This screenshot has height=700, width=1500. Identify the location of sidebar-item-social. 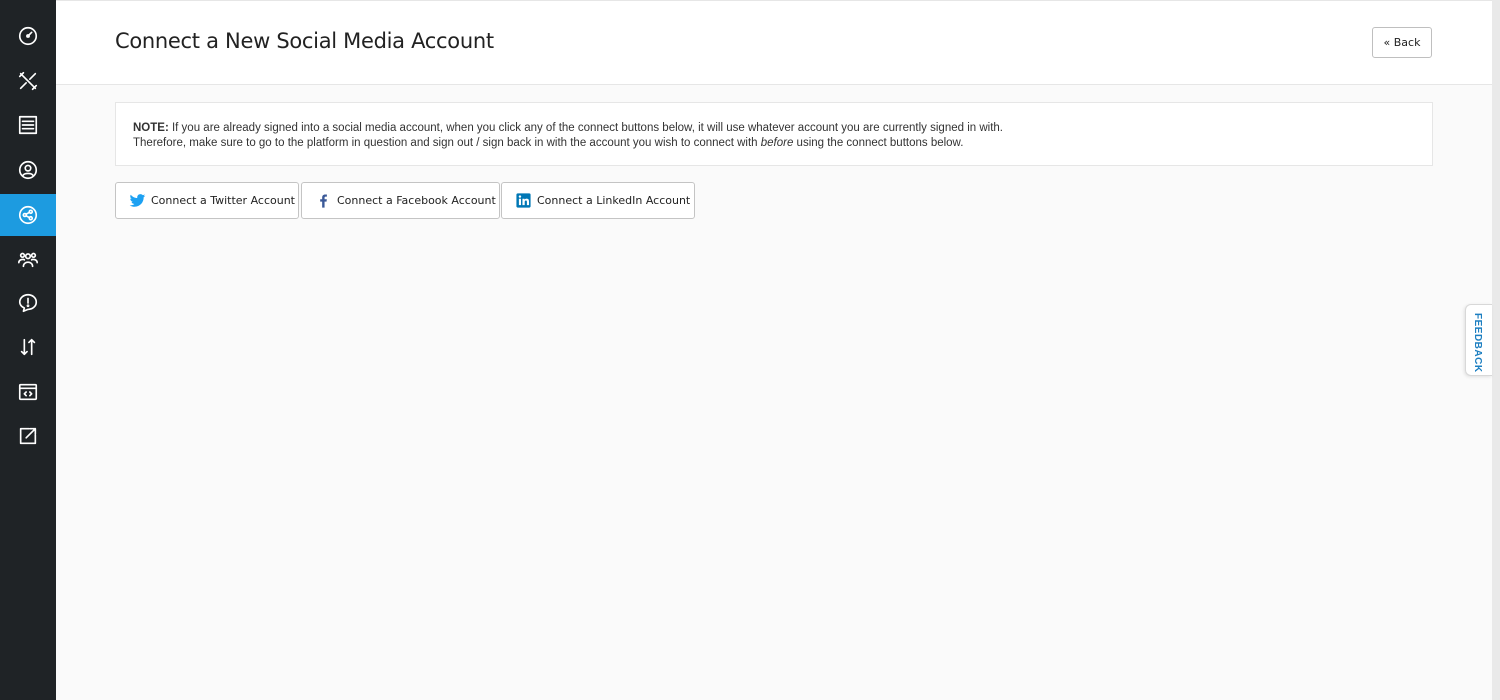
(28, 215).